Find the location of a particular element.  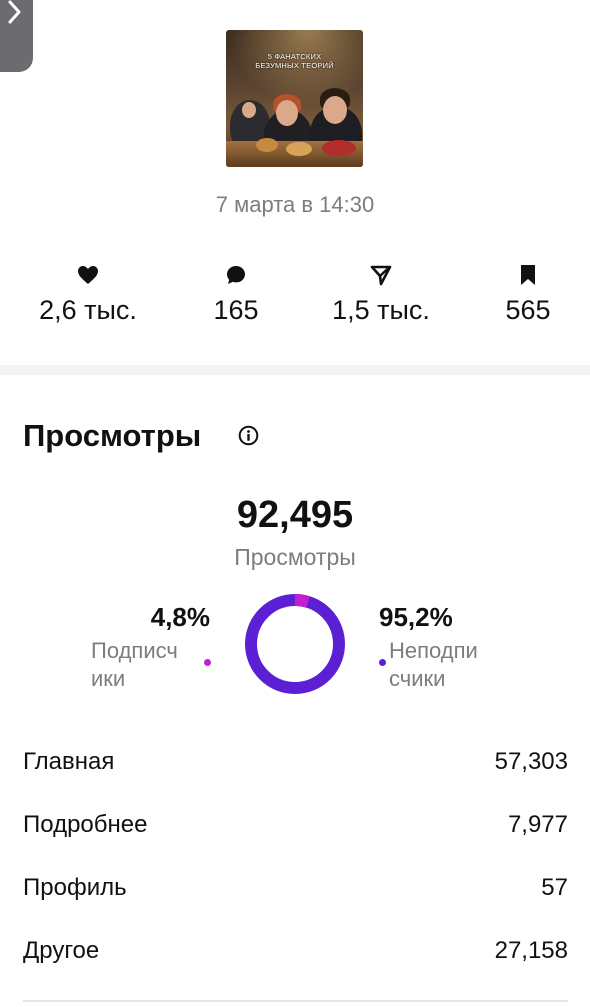

shares-stat: 1,5 тыс. is located at coordinates (381, 295).